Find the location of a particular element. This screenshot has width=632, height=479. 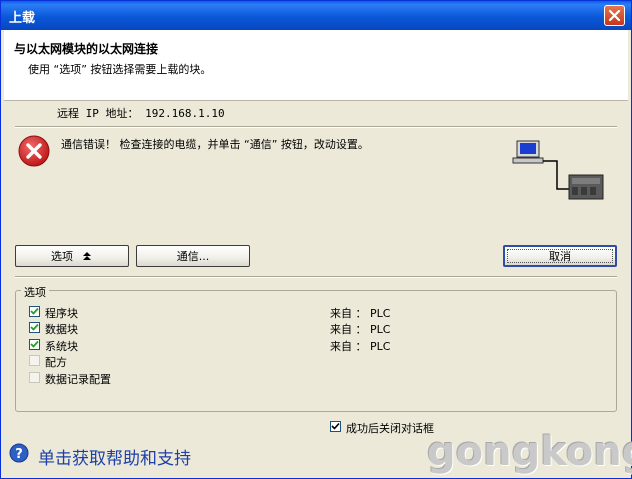

remote-ip-address: 远程 IP 地址： 192.168.1.10 is located at coordinates (141, 113).